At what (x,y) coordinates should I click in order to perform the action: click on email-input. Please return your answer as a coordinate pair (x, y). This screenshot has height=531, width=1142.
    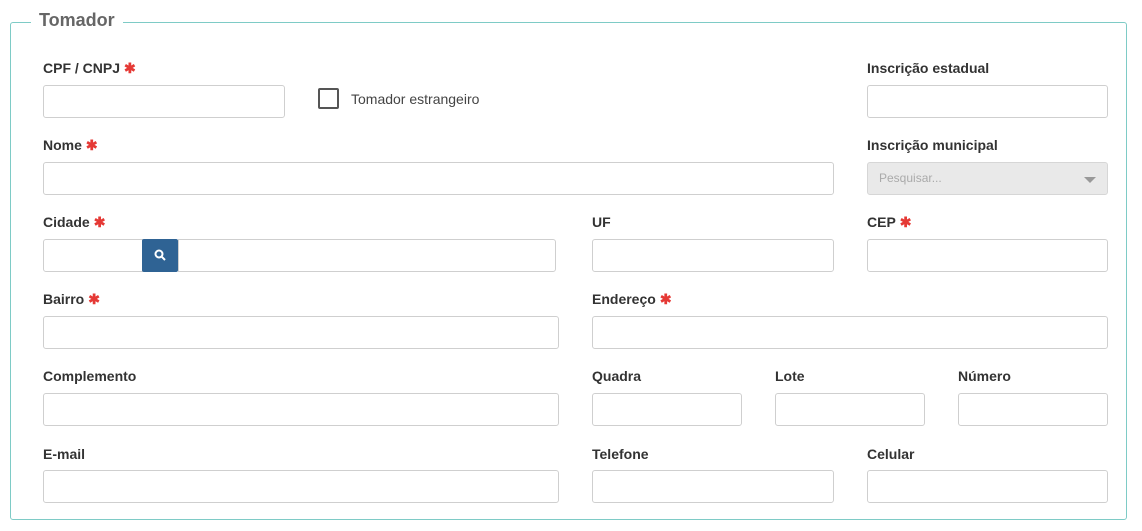
    Looking at the image, I should click on (301, 486).